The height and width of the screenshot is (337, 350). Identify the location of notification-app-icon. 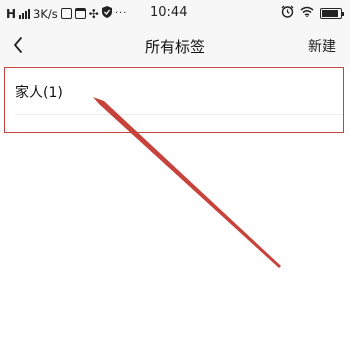
(66, 13).